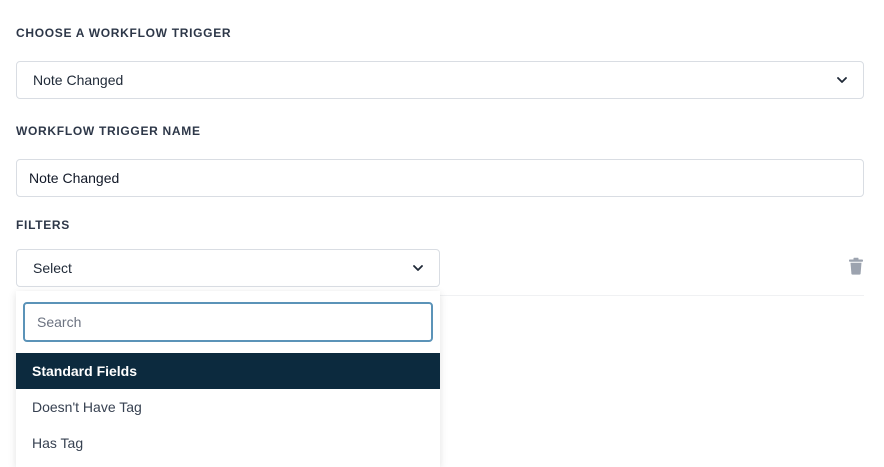 The height and width of the screenshot is (467, 884). Describe the element at coordinates (652, 295) in the screenshot. I see `filter-row-divider` at that location.